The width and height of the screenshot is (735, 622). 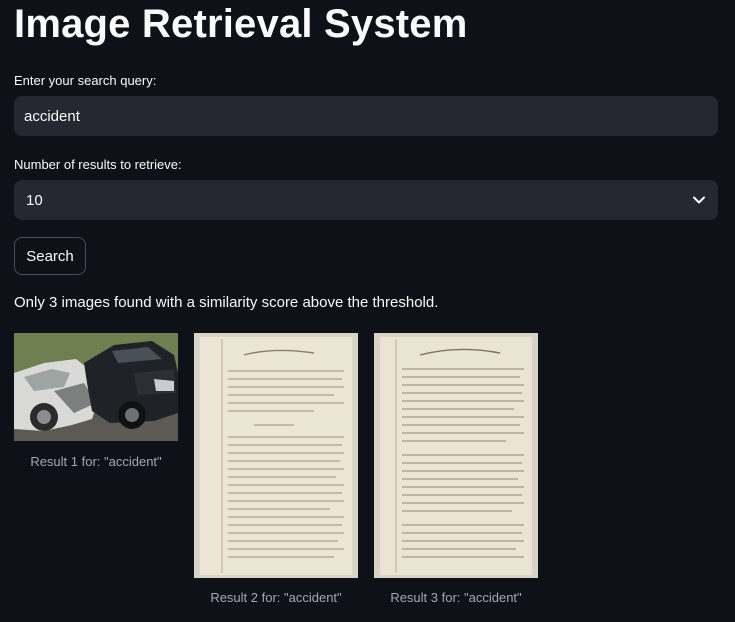 What do you see at coordinates (241, 24) in the screenshot?
I see `page-title: Image Retrieval System` at bounding box center [241, 24].